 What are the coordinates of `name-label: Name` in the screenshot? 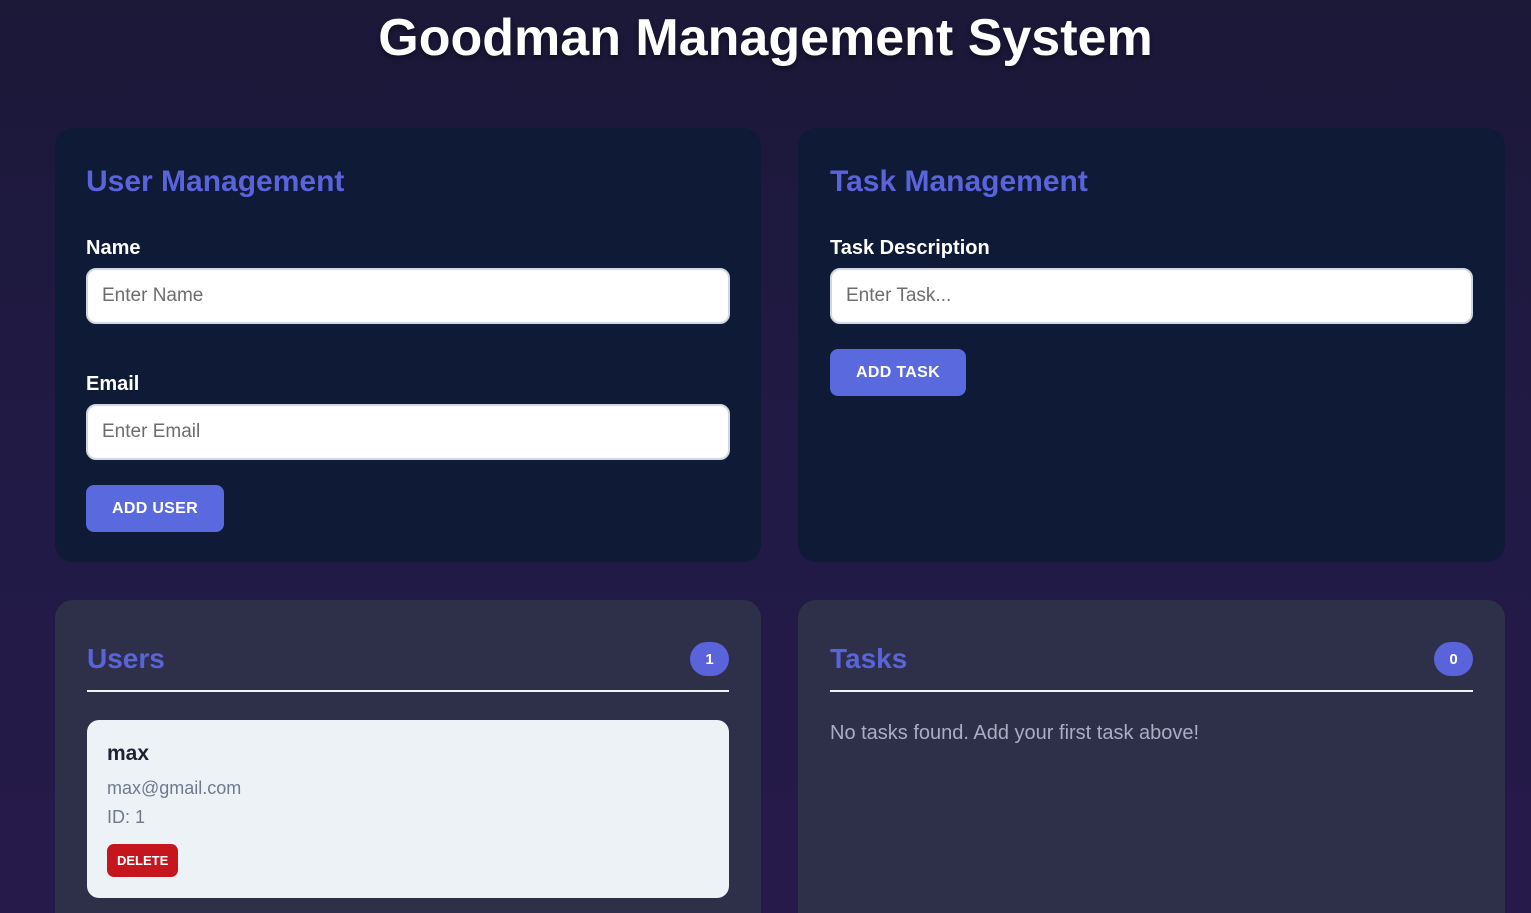 It's located at (113, 248).